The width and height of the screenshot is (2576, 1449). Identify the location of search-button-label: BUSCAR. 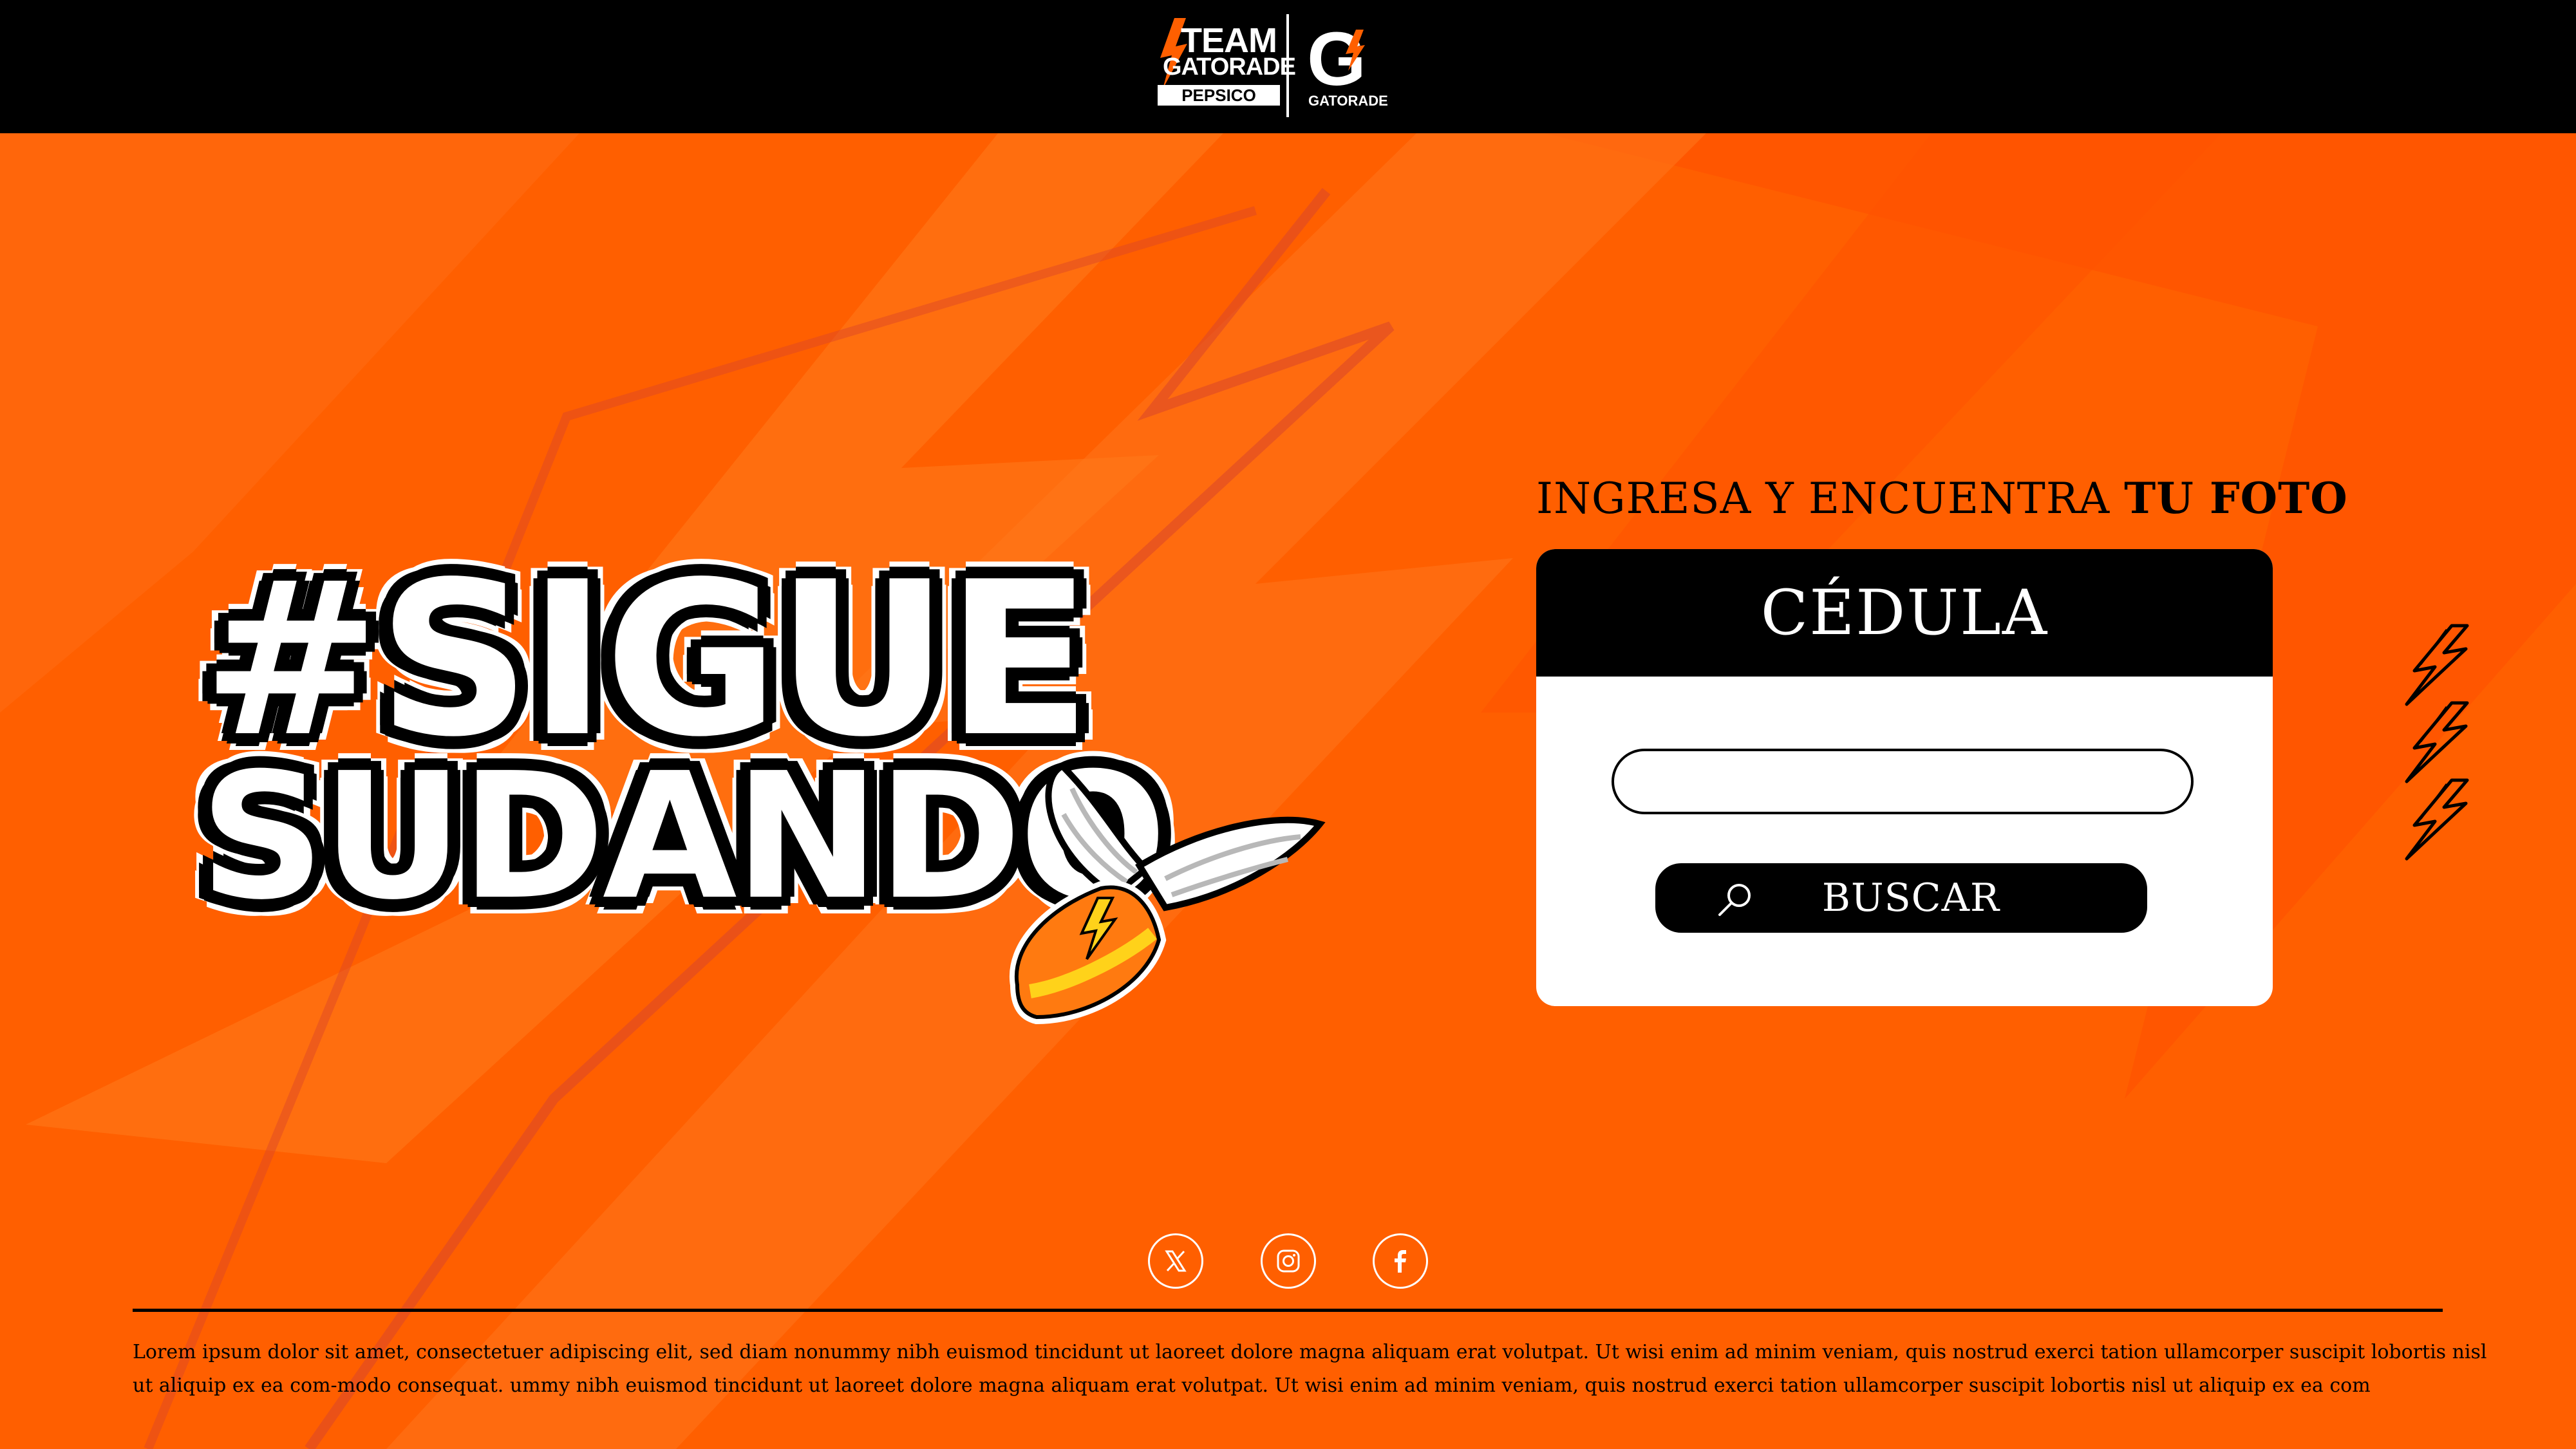
(1910, 898).